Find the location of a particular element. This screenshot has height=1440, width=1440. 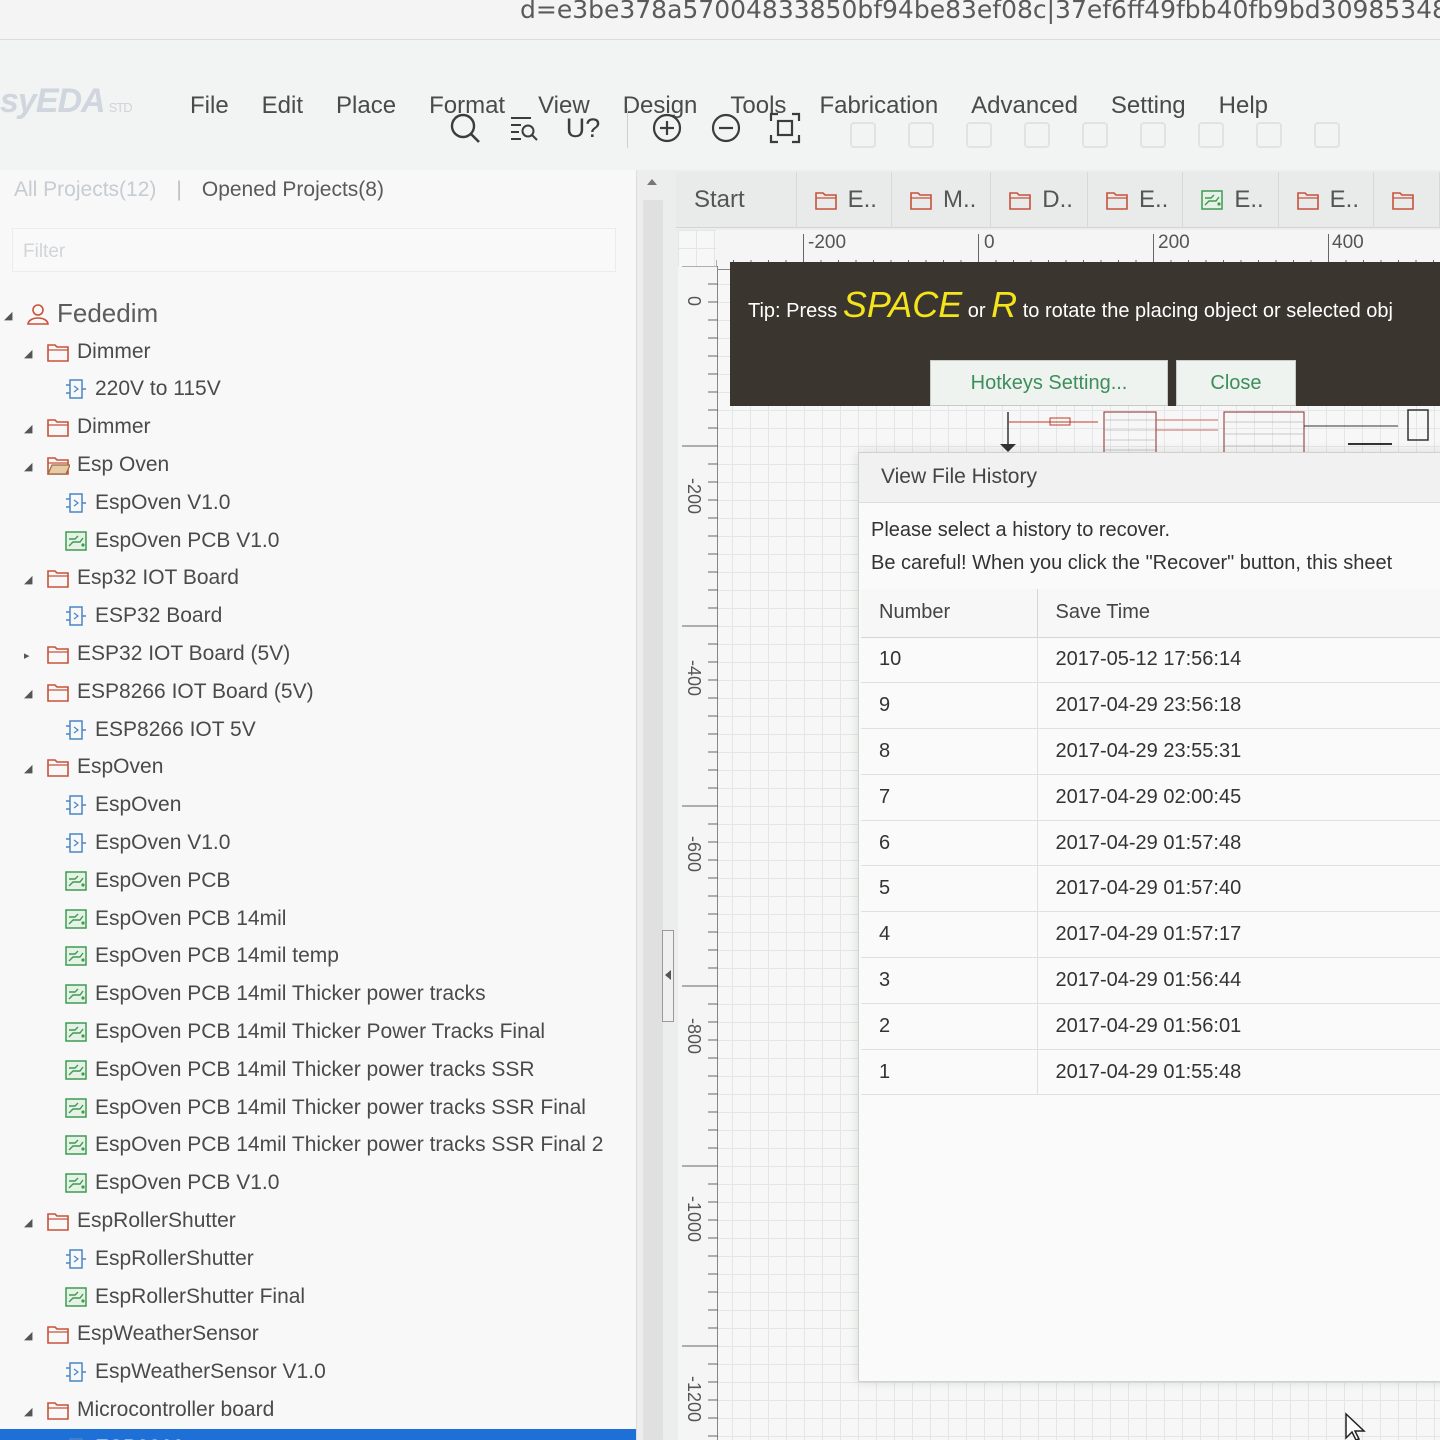

disabled-tool-icon is located at coordinates (1211, 135).